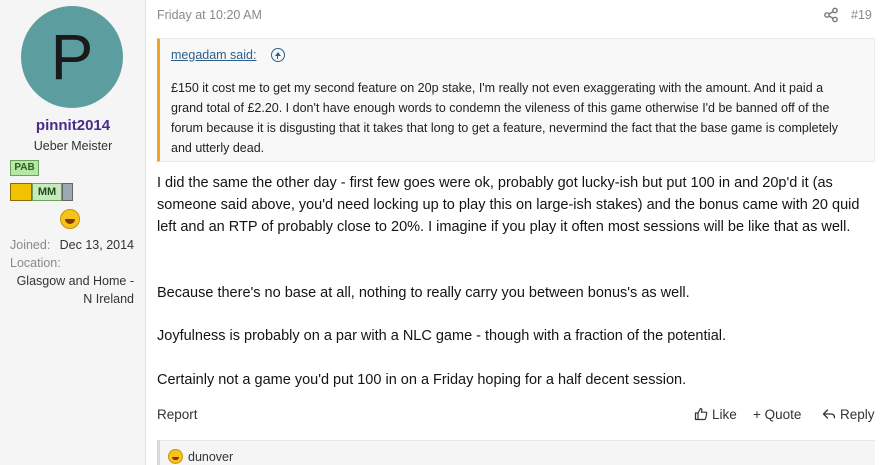 This screenshot has width=880, height=465. I want to click on reply-button: Reply, so click(848, 414).